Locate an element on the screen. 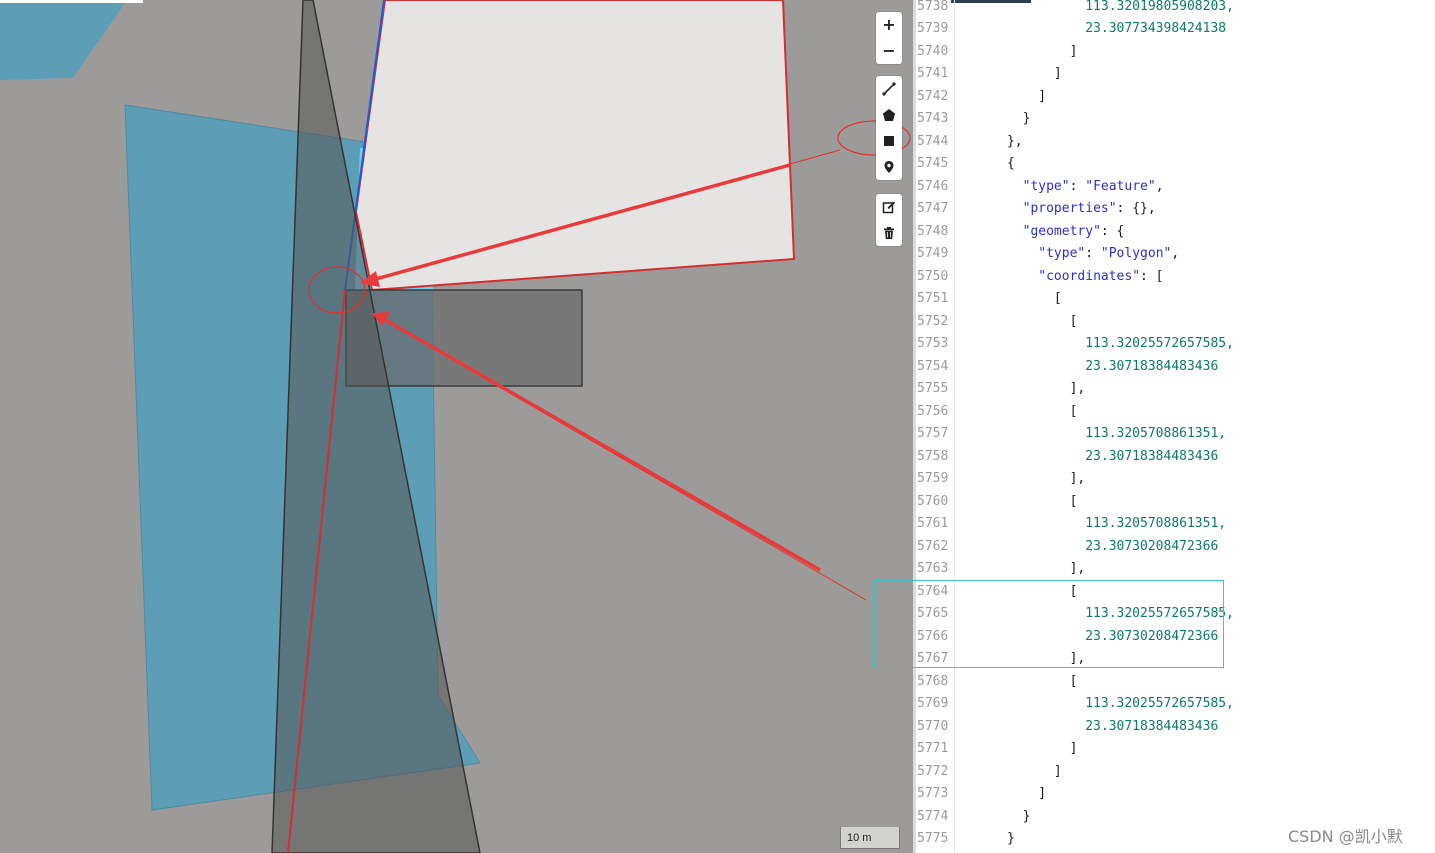 The height and width of the screenshot is (853, 1435). draw-polygon-button is located at coordinates (889, 115).